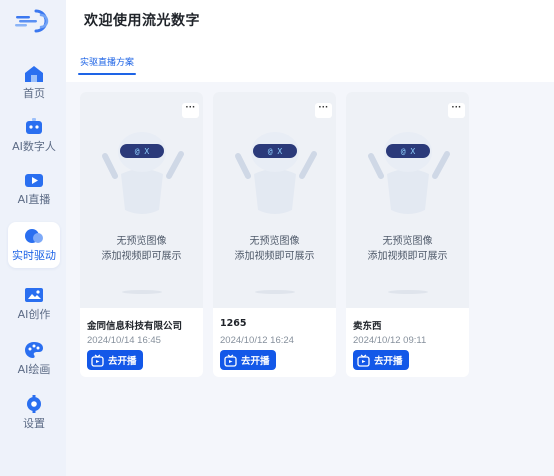  I want to click on sidebar-item-label: 首页, so click(34, 93).